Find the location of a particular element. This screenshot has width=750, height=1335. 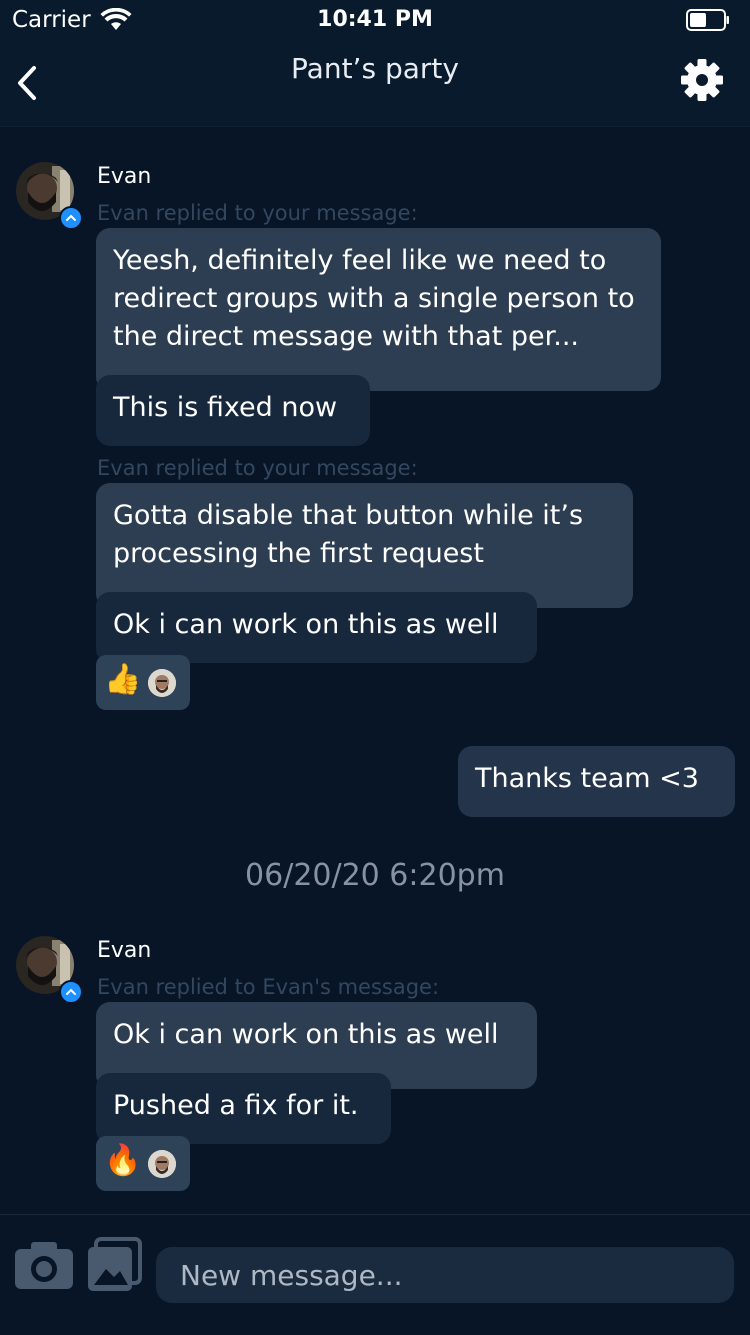

message-bubble: Ok i can work on this as well is located at coordinates (316, 627).